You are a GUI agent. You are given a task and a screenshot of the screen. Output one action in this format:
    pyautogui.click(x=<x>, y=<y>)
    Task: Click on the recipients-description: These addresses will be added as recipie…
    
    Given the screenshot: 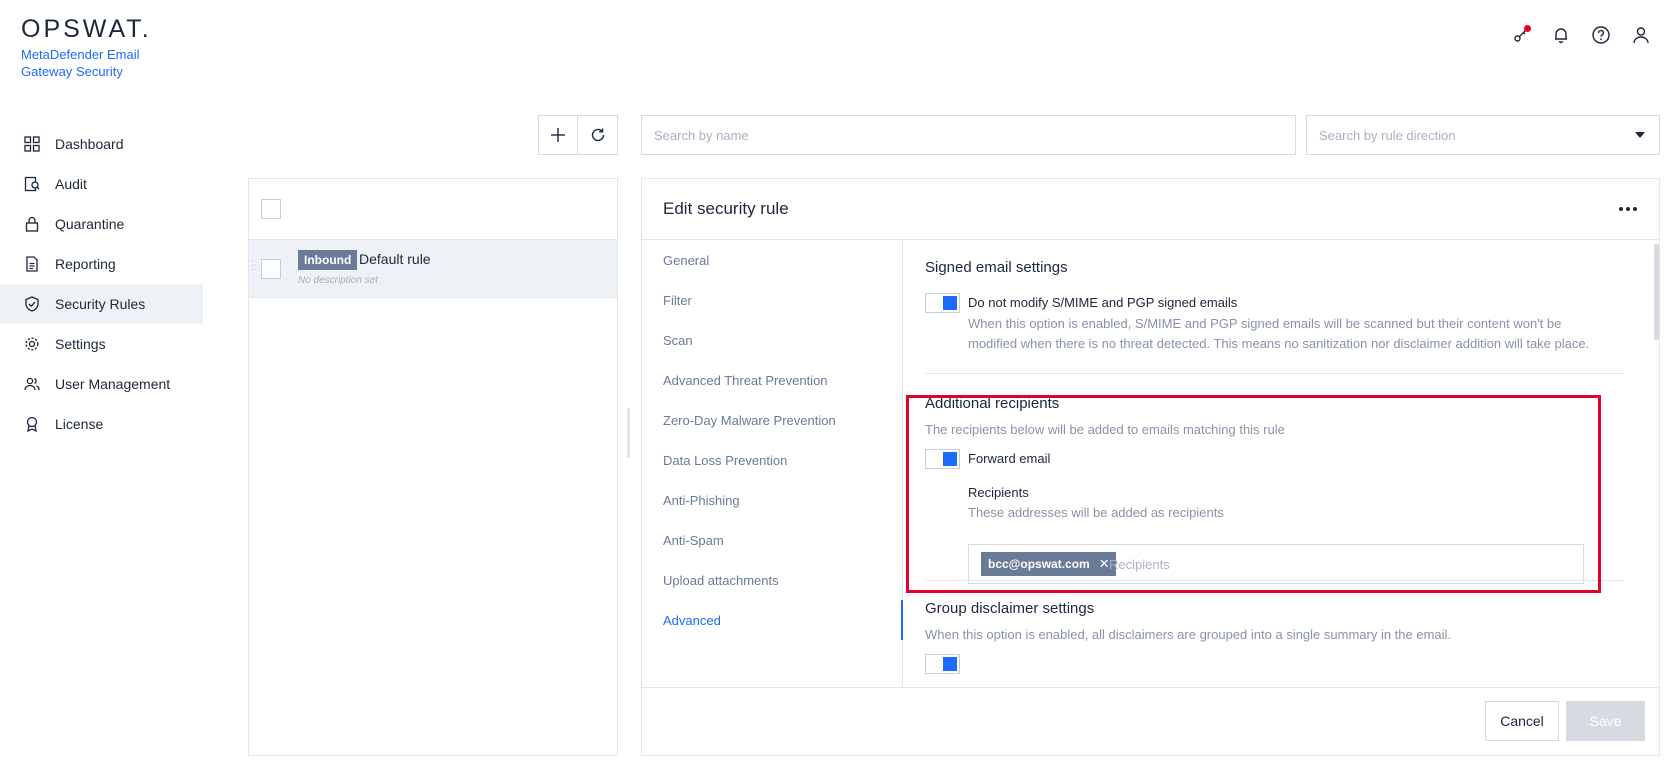 What is the action you would take?
    pyautogui.click(x=1096, y=512)
    